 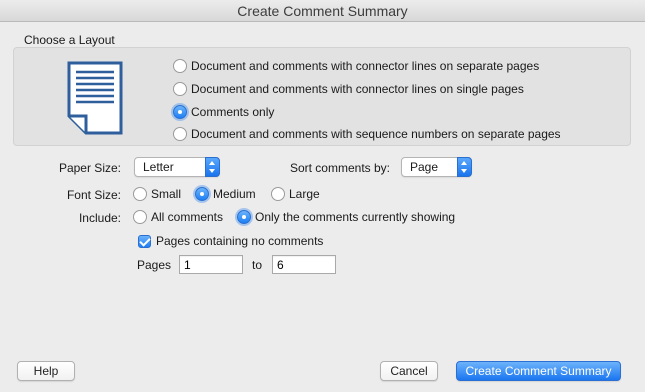 What do you see at coordinates (257, 265) in the screenshot?
I see `pages-to-label: to` at bounding box center [257, 265].